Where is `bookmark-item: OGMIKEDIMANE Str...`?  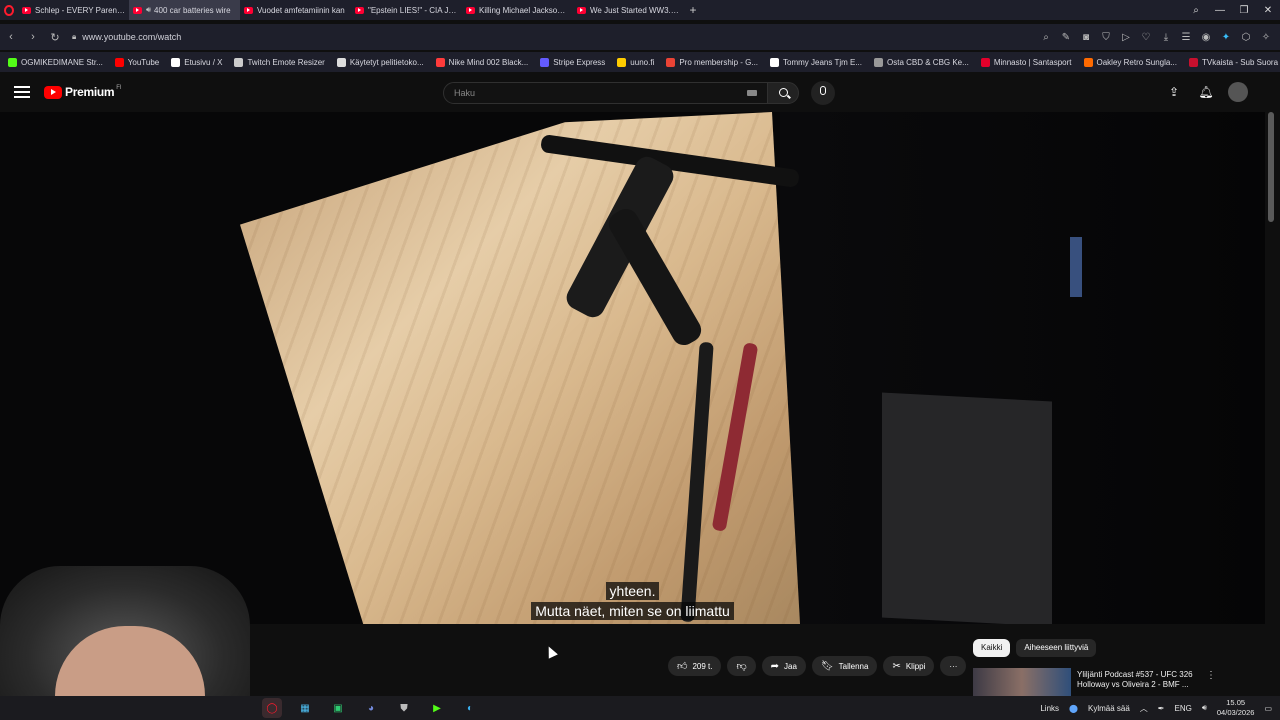 bookmark-item: OGMIKEDIMANE Str... is located at coordinates (55, 62).